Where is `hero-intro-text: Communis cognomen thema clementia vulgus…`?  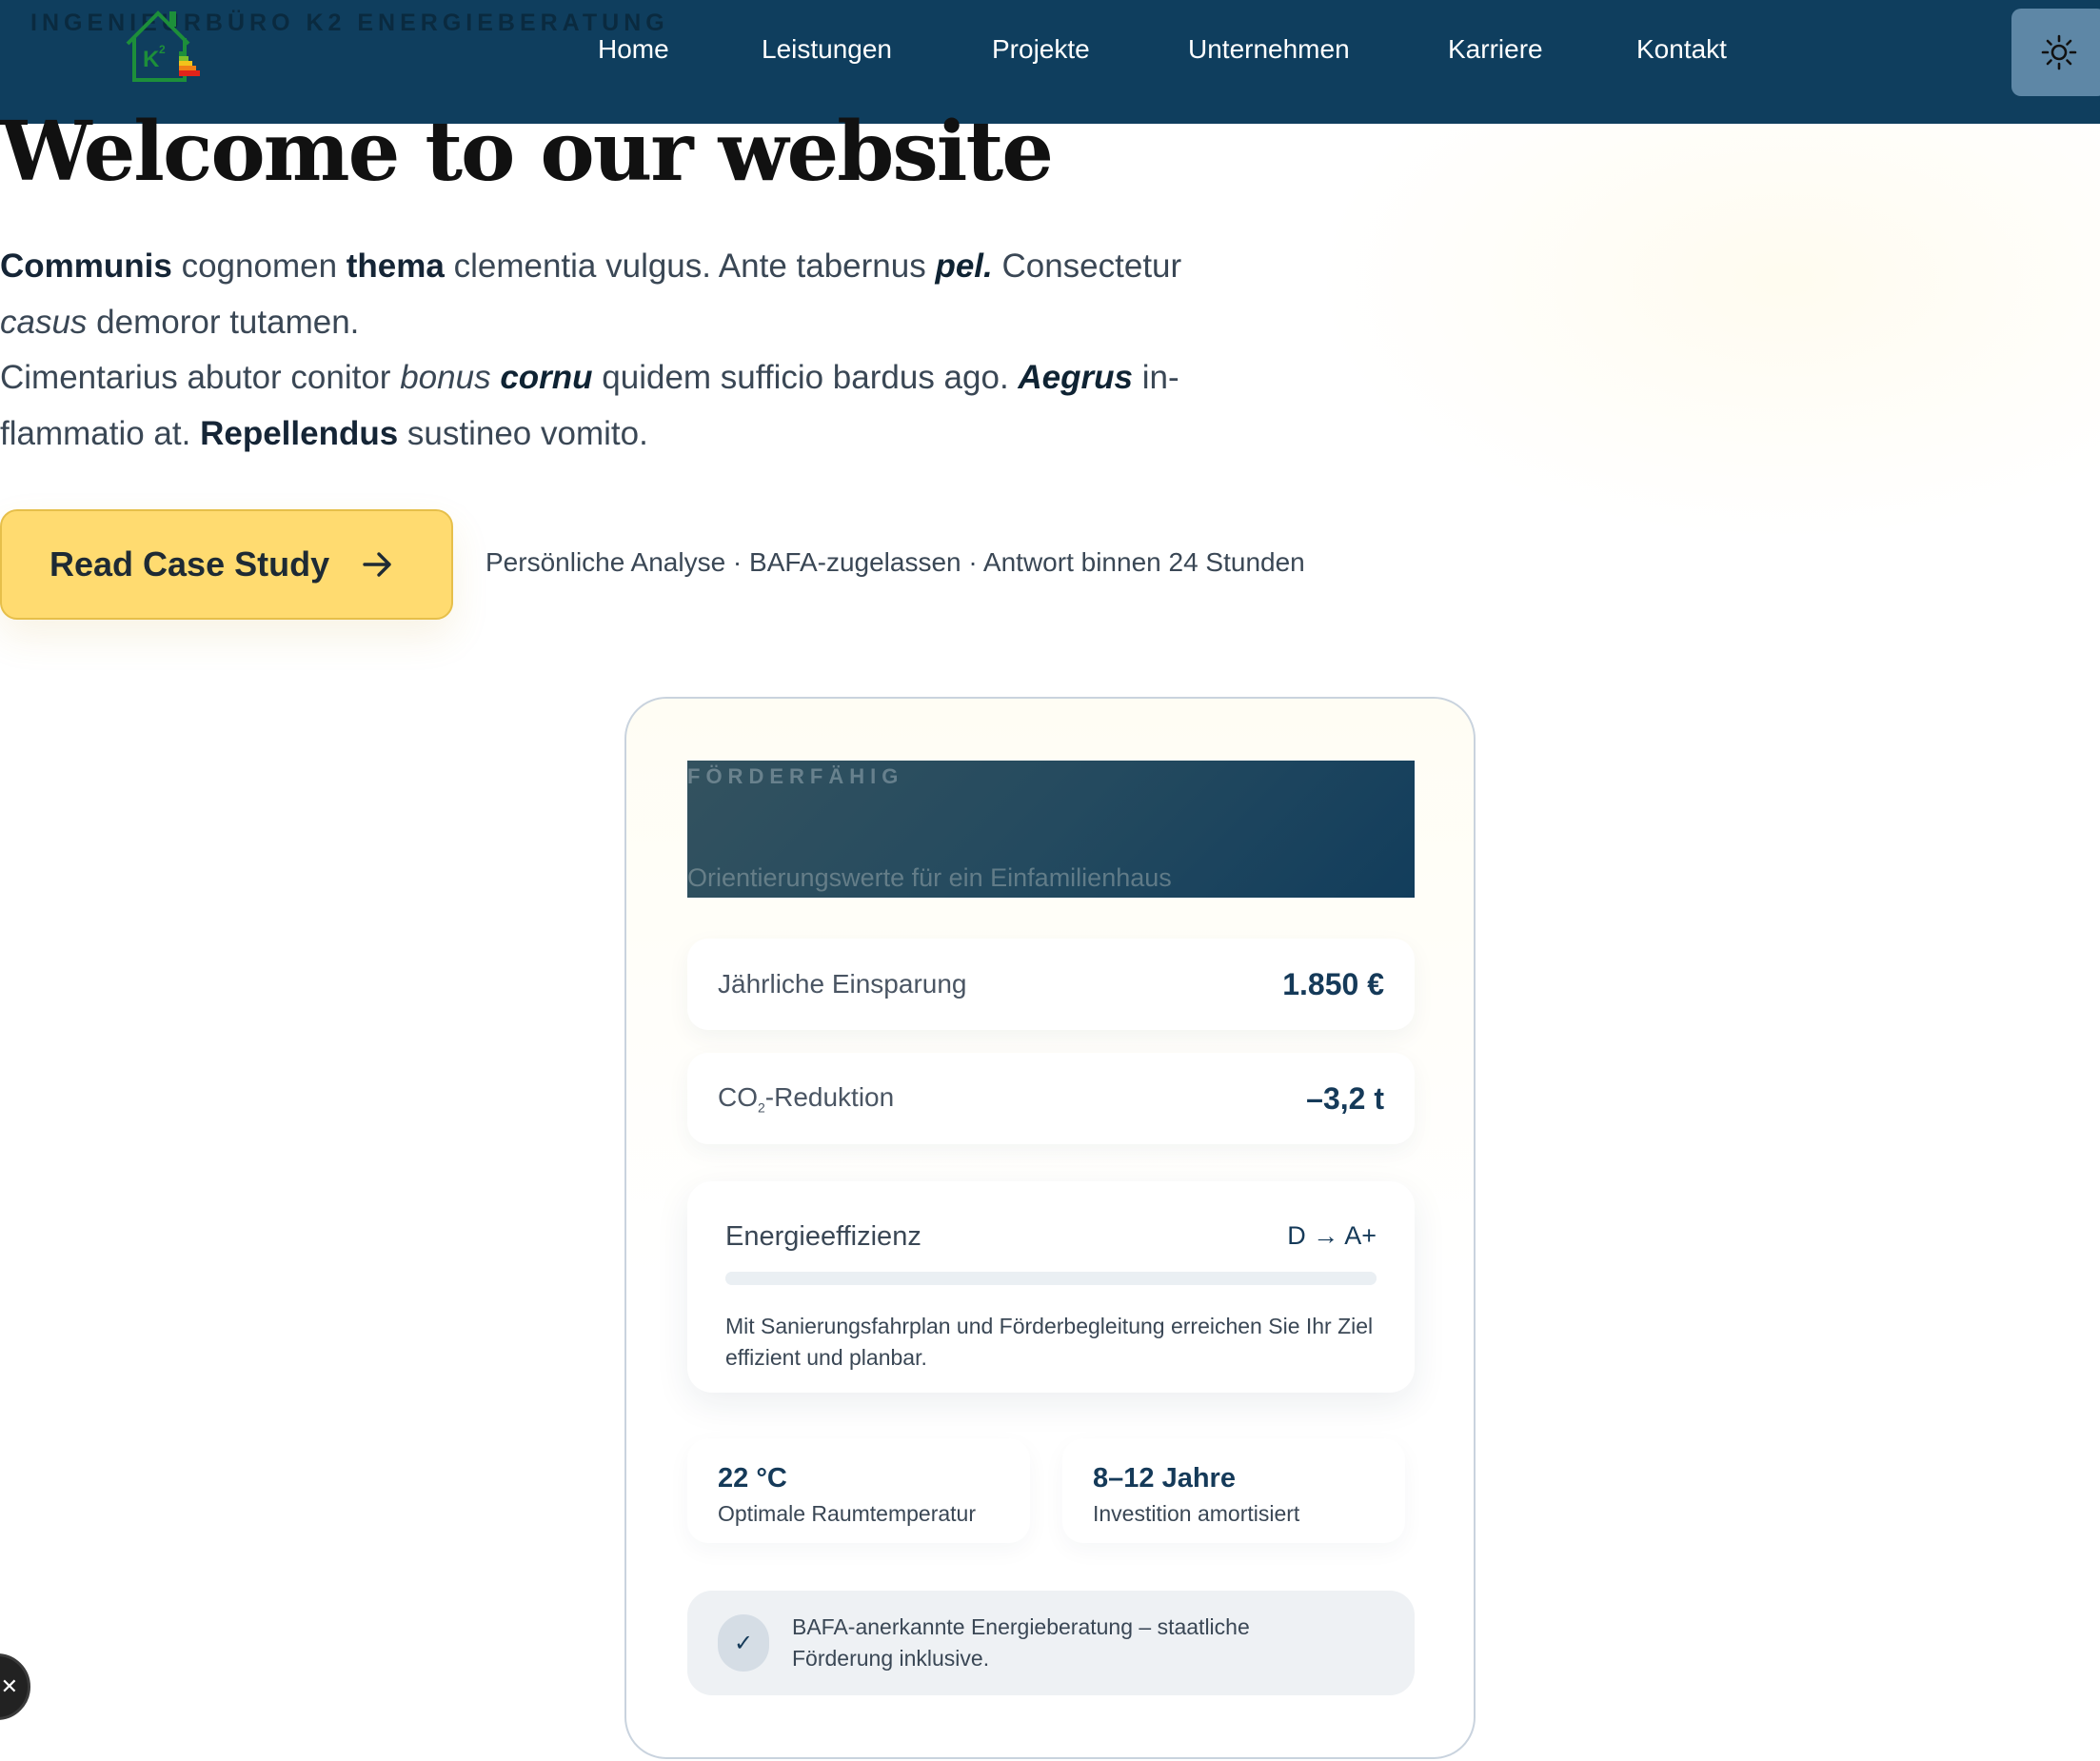
hero-intro-text: Communis cognomen thema clementia vulgus… is located at coordinates (591, 349).